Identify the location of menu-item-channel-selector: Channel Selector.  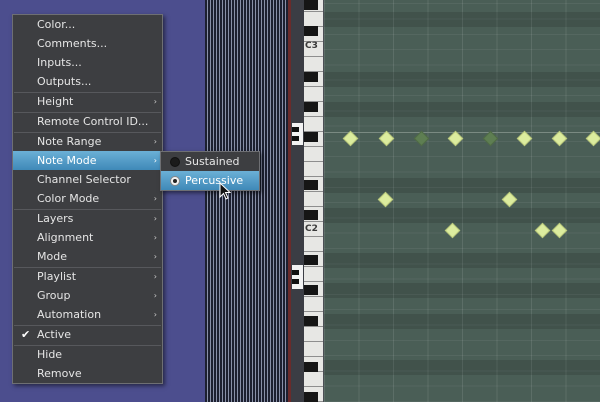
(87, 179).